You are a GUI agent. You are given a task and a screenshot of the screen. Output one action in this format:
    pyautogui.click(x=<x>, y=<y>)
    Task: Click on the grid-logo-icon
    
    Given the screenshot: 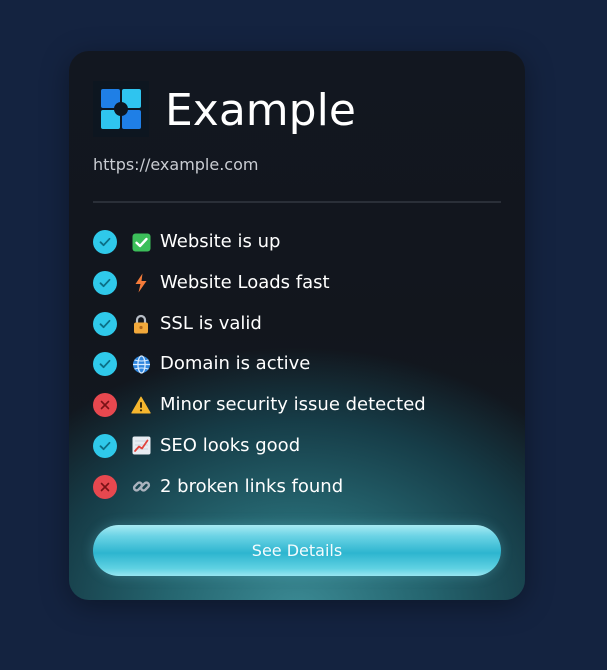 What is the action you would take?
    pyautogui.click(x=121, y=109)
    